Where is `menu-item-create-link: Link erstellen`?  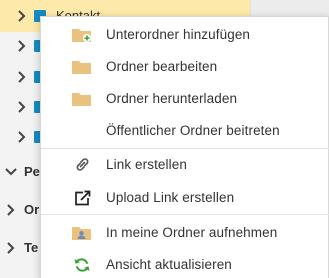 menu-item-create-link: Link erstellen is located at coordinates (185, 165).